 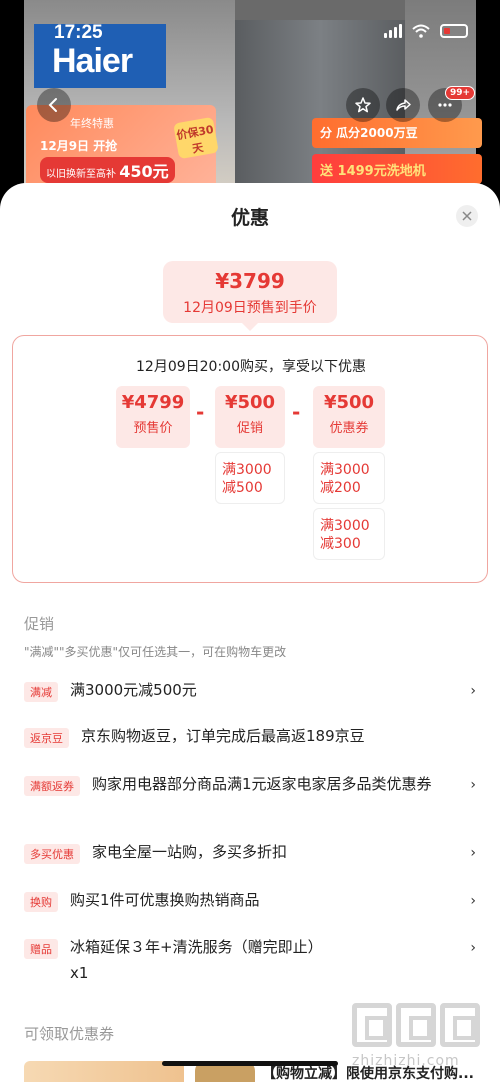 I want to click on promotion-row-jd-beans: 返京豆 京东购物返豆，订单完成后最高返189京豆, so click(x=254, y=736).